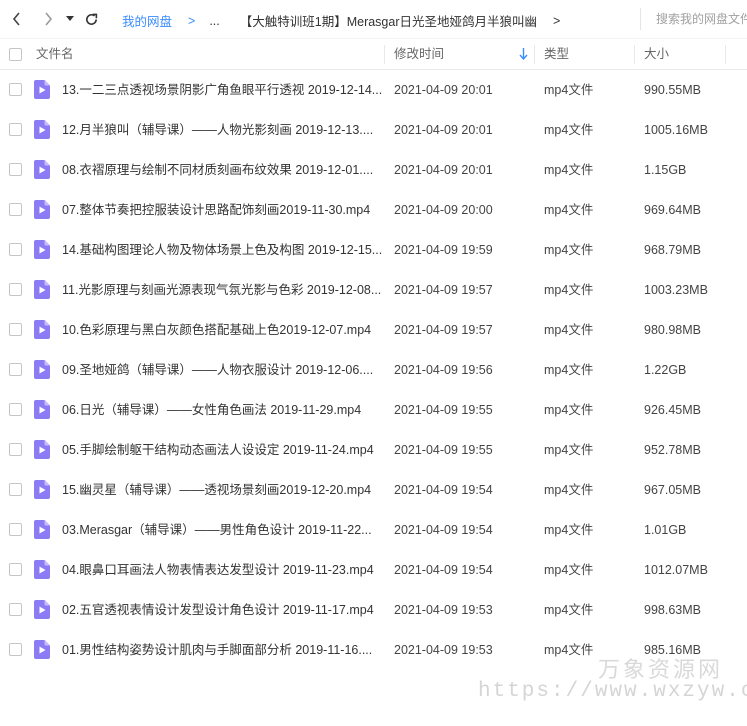 This screenshot has width=747, height=726. What do you see at coordinates (672, 450) in the screenshot?
I see `file-size: 952.78MB` at bounding box center [672, 450].